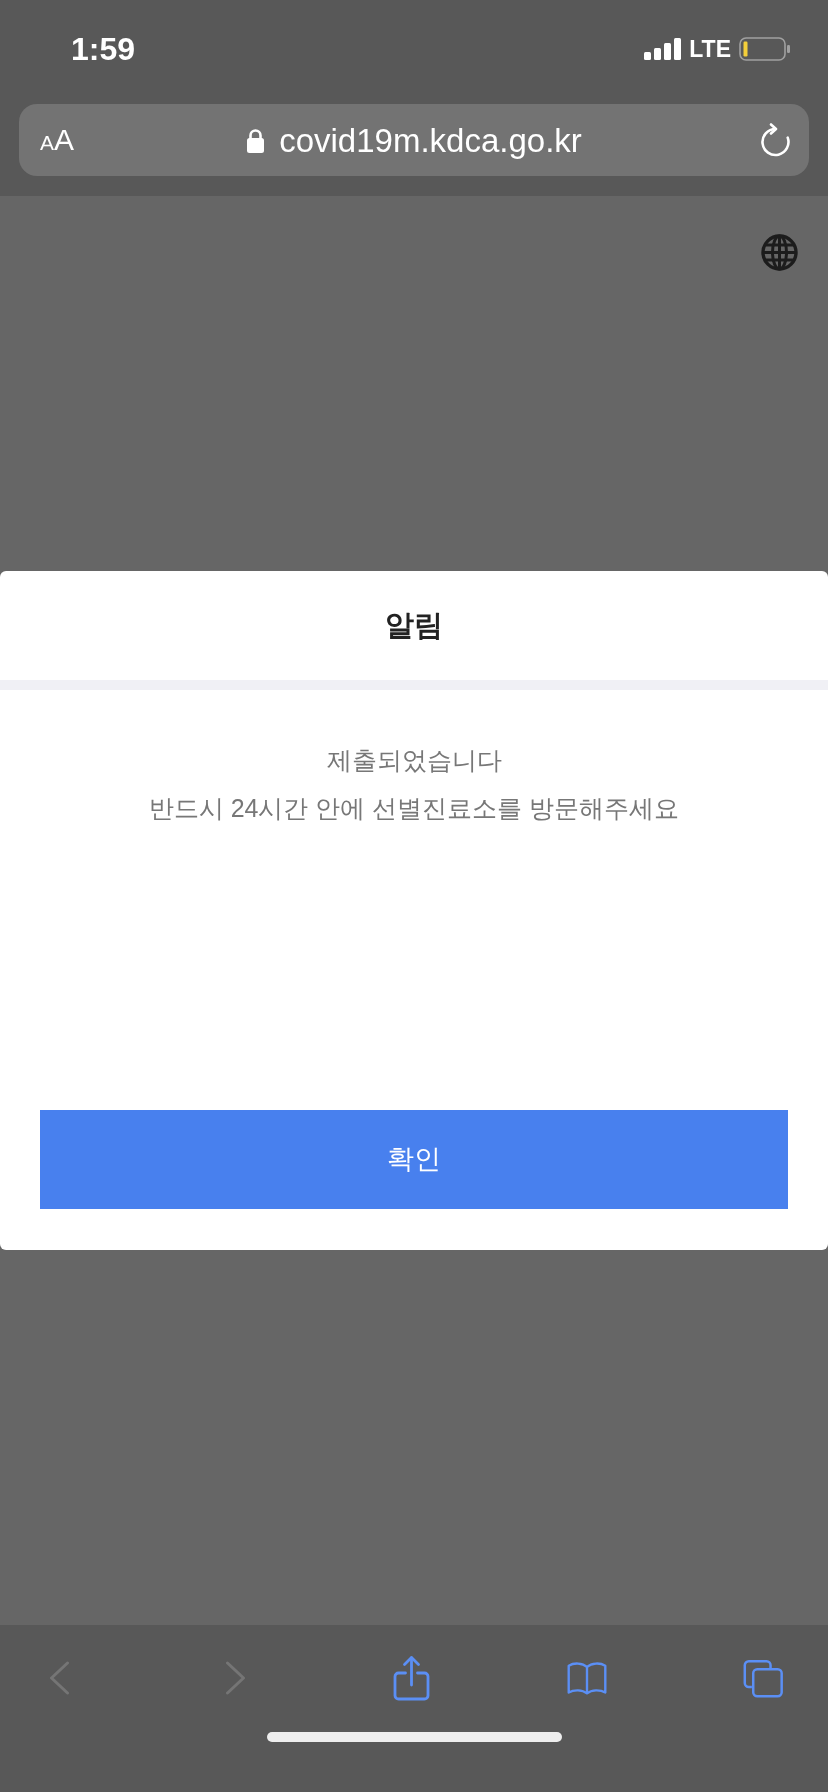  I want to click on confirm-button: 확인, so click(414, 1159).